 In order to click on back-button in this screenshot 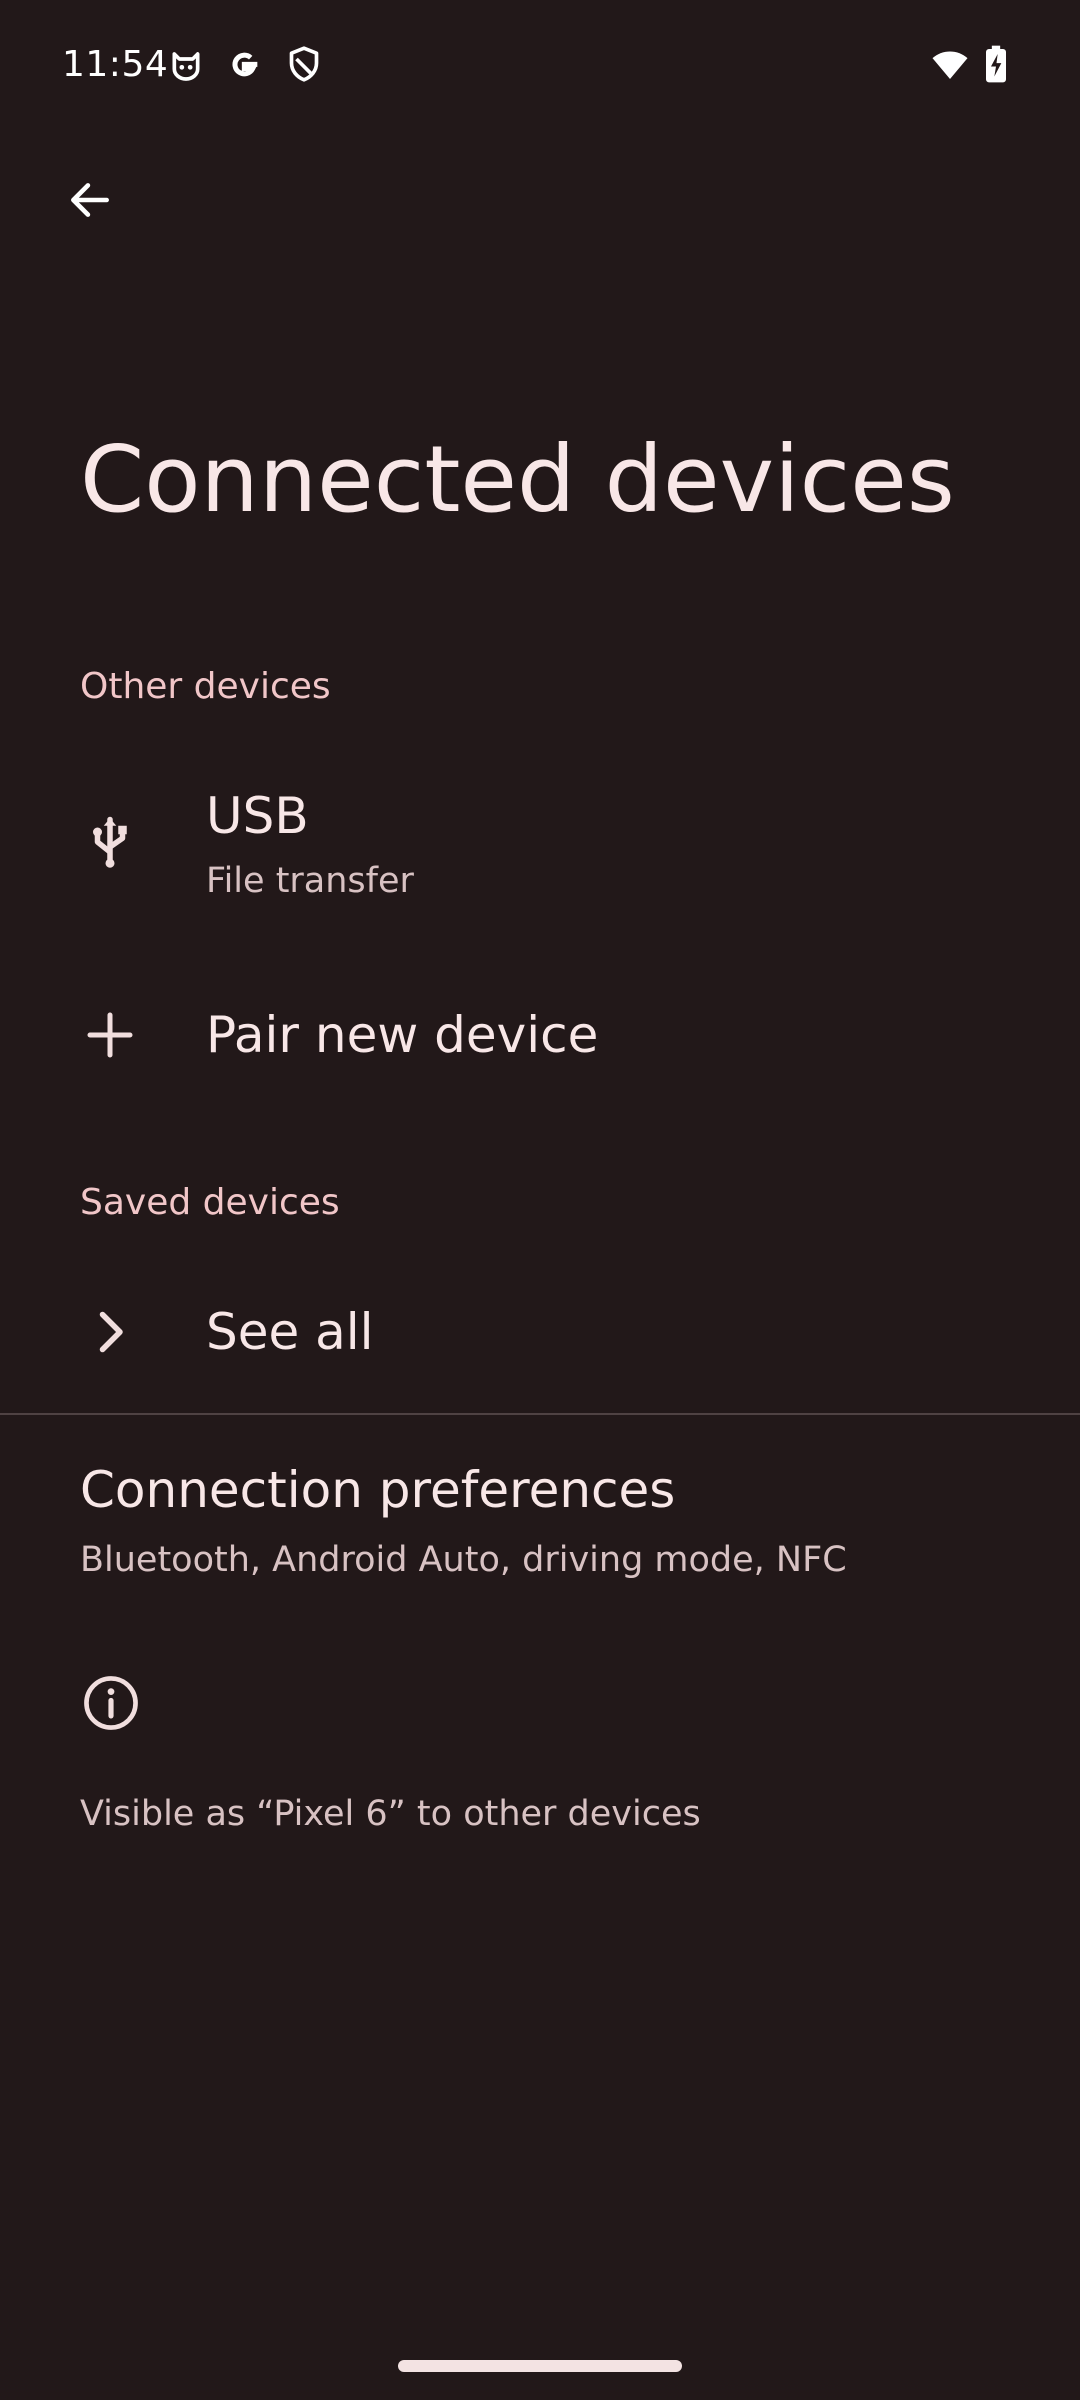, I will do `click(90, 200)`.